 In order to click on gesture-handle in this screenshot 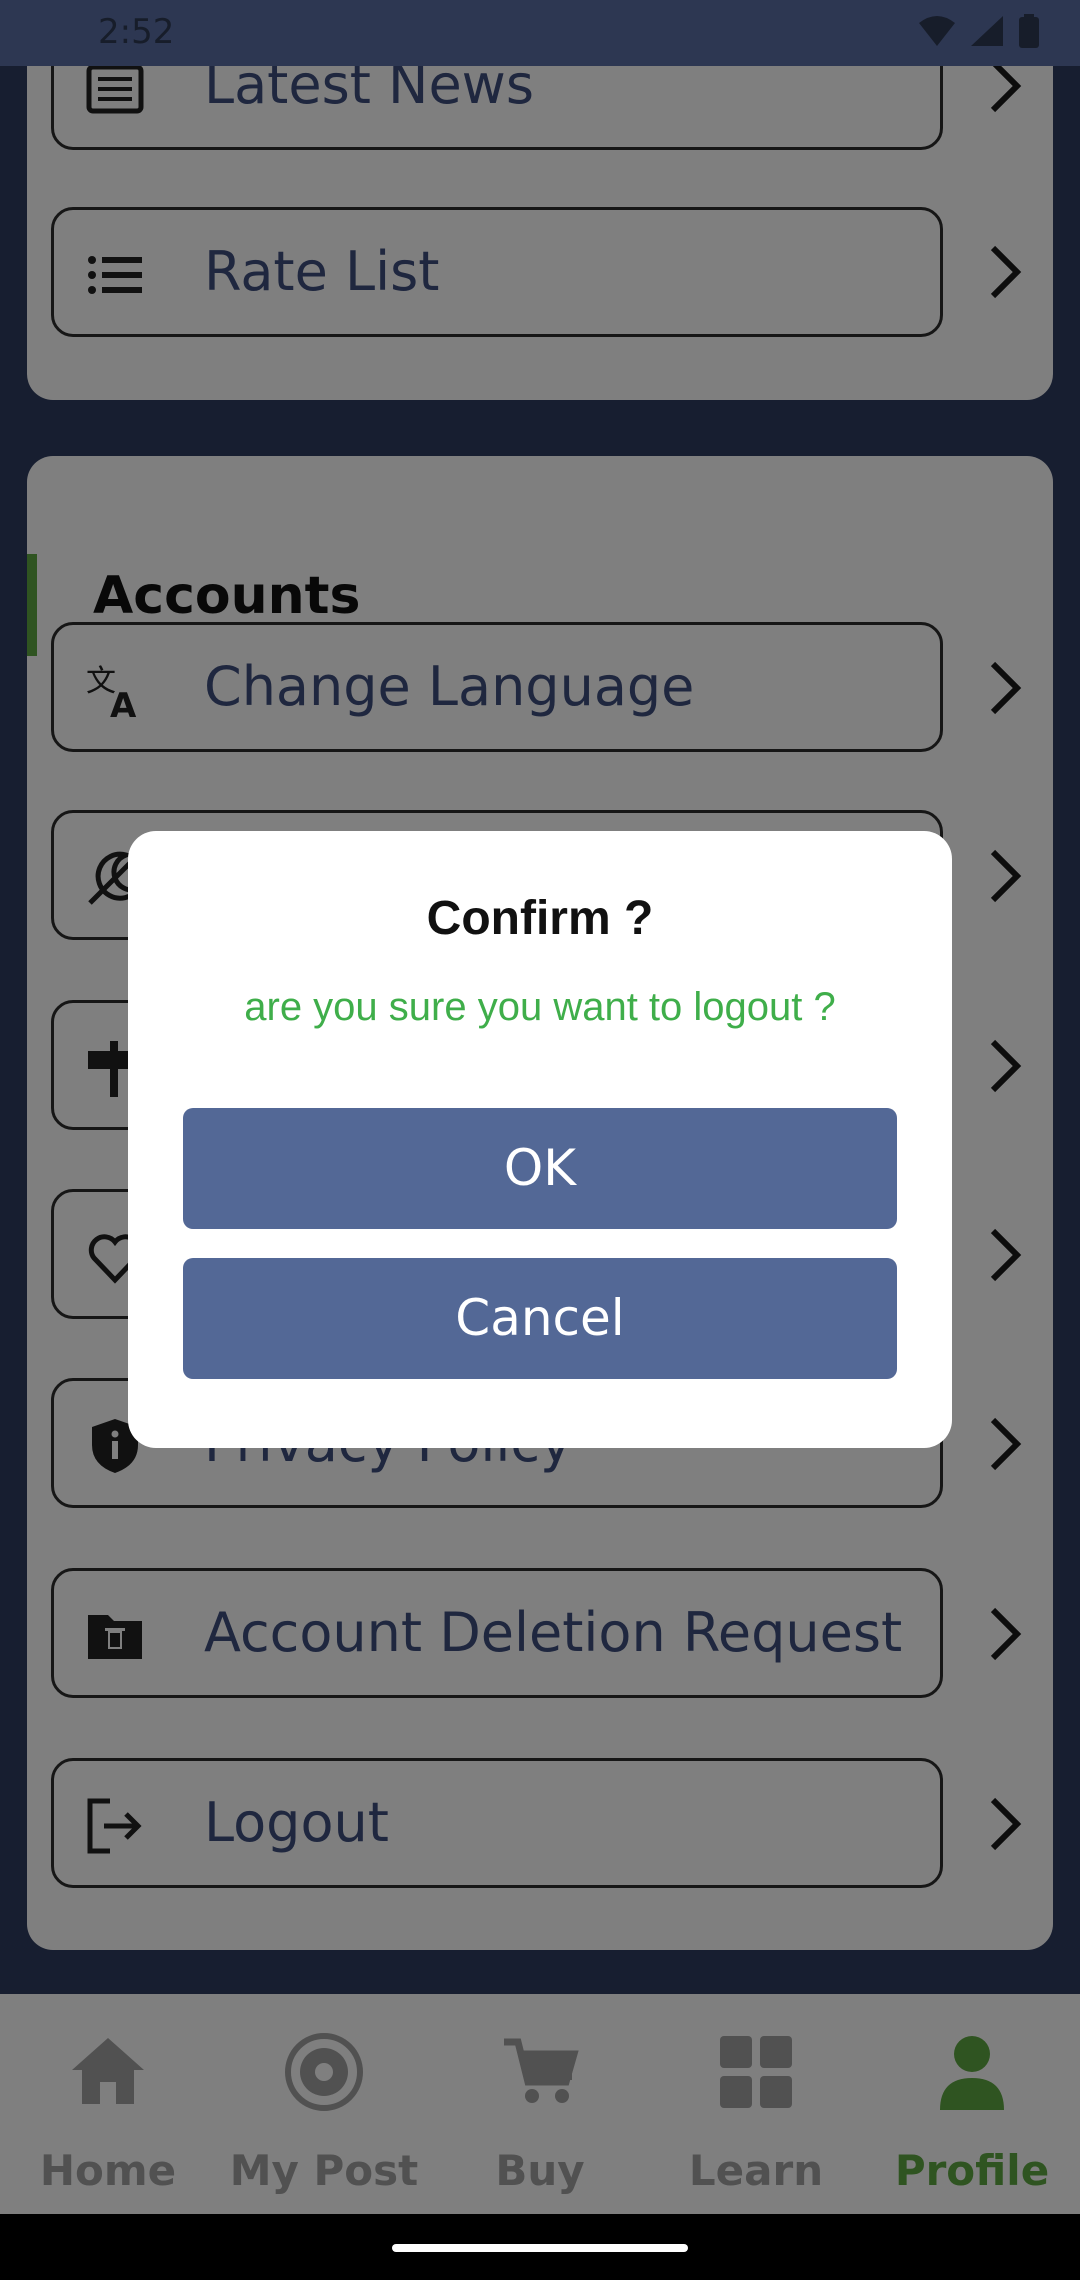, I will do `click(540, 2248)`.